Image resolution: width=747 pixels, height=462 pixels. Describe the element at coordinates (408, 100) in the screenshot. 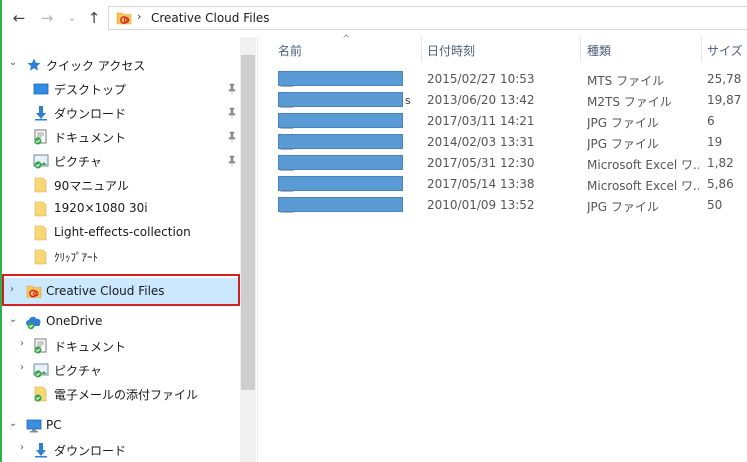

I see `file-name-tail: s` at that location.